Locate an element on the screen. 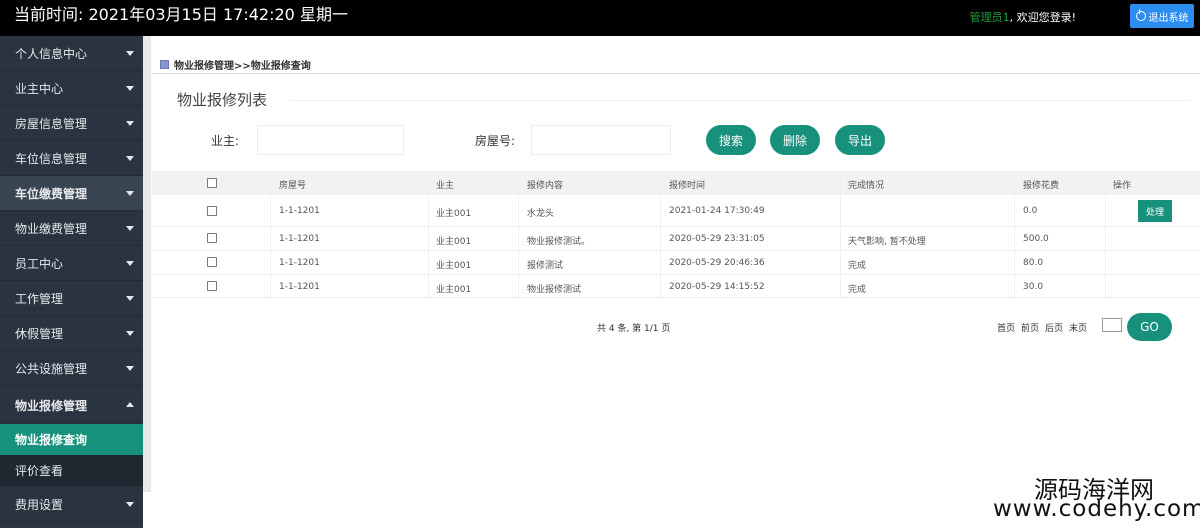 The width and height of the screenshot is (1200, 528). sidebar-item-fee-settings: 费用设置 is located at coordinates (71, 504).